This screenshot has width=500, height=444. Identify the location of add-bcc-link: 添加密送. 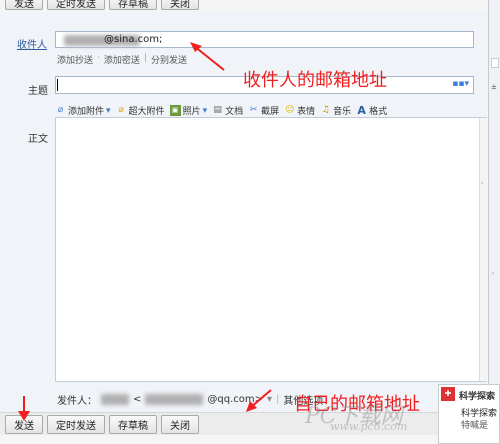
(122, 59).